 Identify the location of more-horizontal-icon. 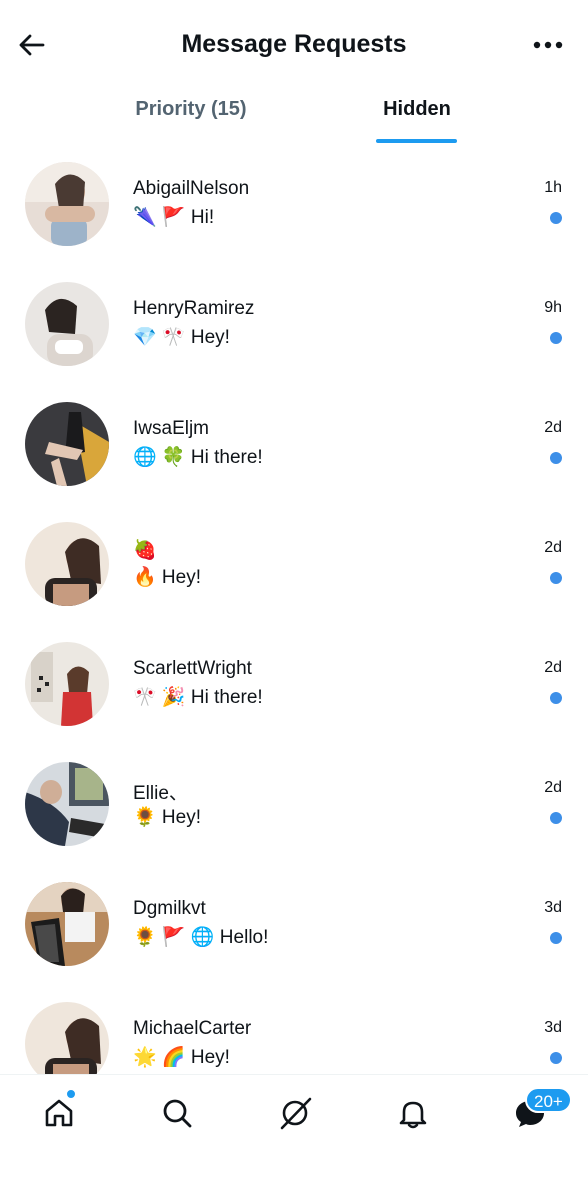
(548, 45).